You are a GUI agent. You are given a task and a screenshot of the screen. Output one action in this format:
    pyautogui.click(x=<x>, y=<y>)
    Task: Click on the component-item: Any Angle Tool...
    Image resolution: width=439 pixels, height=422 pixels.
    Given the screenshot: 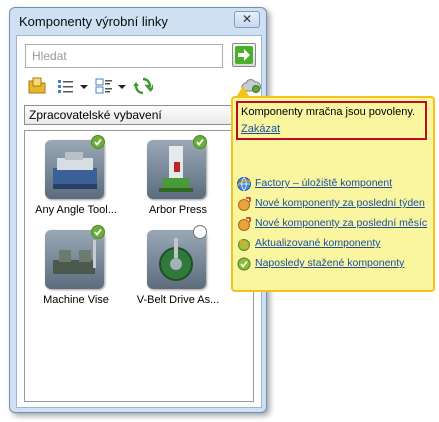 What is the action you would take?
    pyautogui.click(x=76, y=180)
    